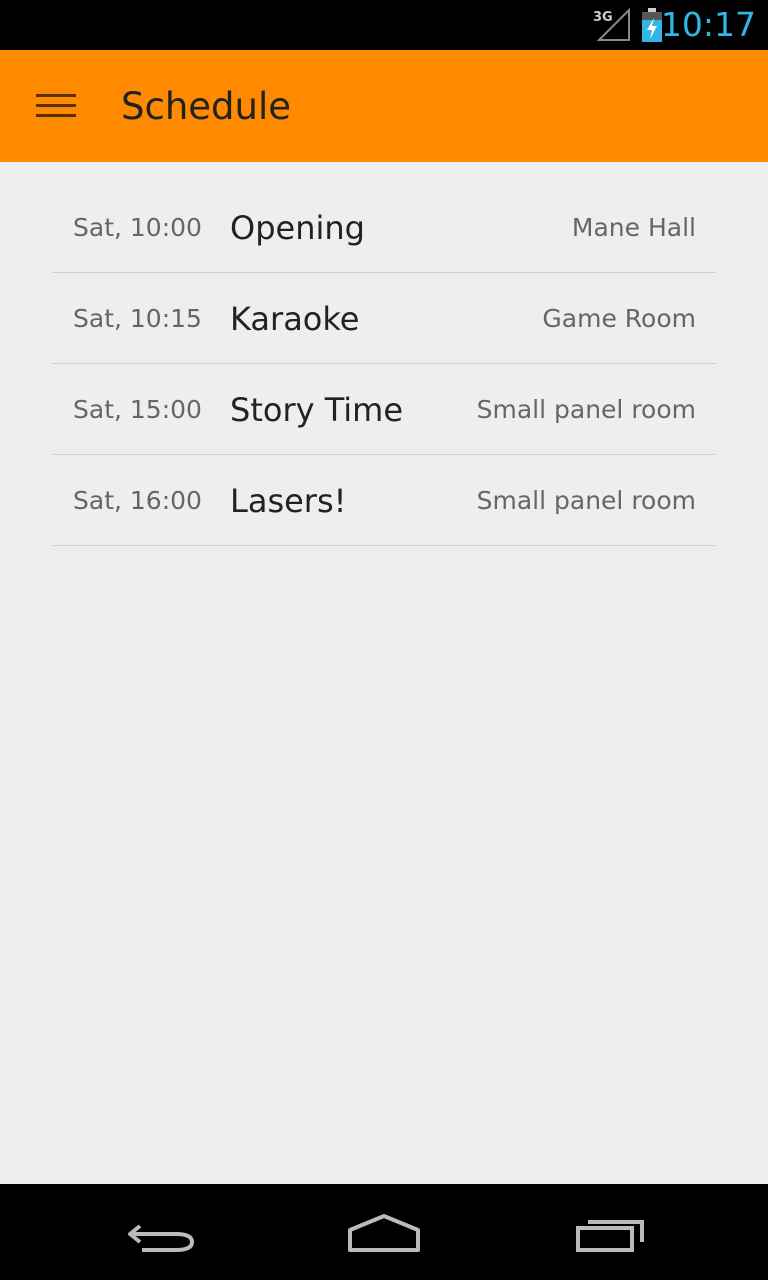  What do you see at coordinates (295, 319) in the screenshot?
I see `schedule-title: Karaoke` at bounding box center [295, 319].